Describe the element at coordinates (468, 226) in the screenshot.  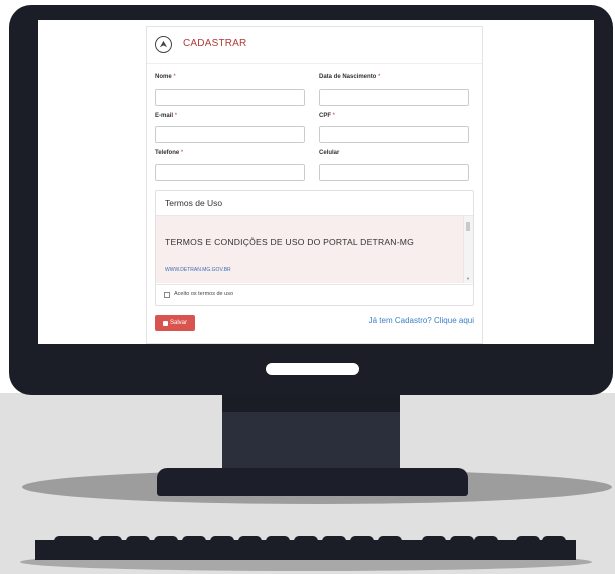
I see `scrollbar-thumb` at that location.